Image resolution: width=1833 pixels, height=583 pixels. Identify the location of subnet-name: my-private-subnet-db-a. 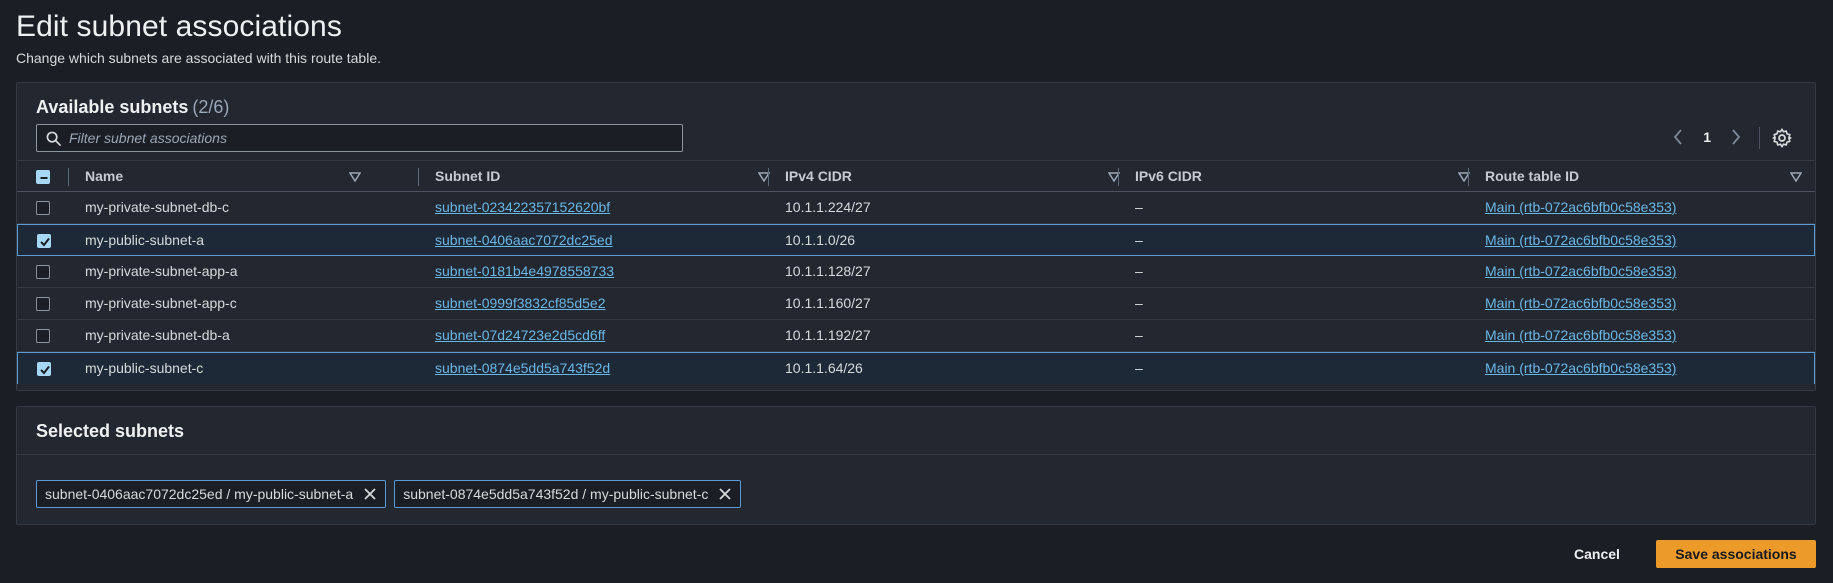
(157, 335).